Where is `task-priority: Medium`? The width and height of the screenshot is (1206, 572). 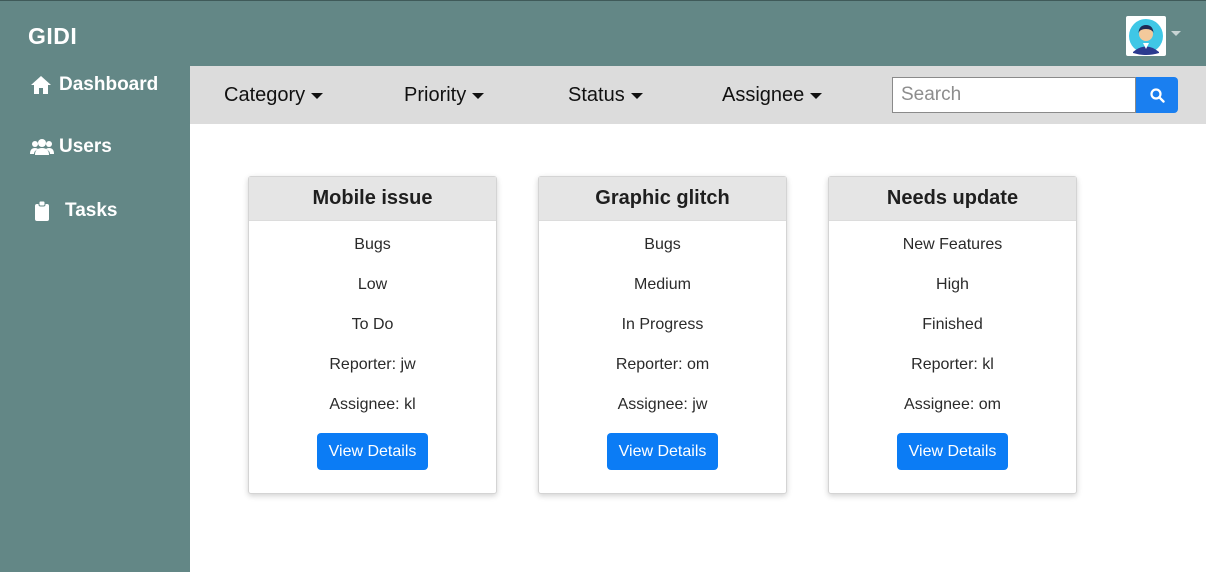 task-priority: Medium is located at coordinates (662, 284).